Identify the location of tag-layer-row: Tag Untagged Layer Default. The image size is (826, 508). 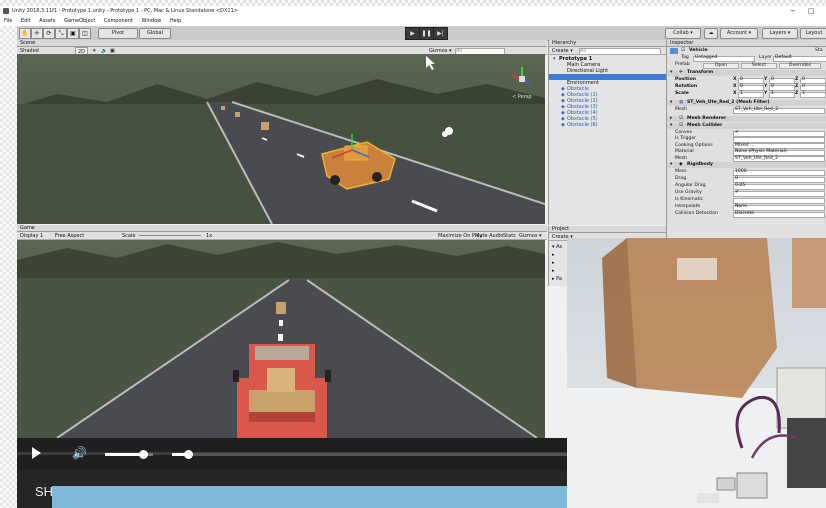
(746, 58).